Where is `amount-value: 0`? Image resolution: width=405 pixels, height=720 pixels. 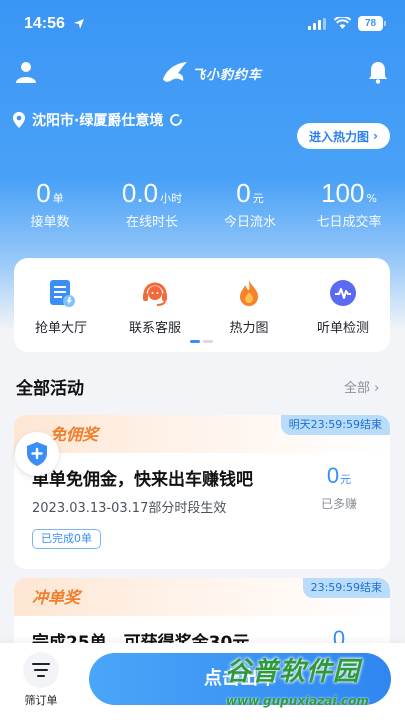 amount-value: 0 is located at coordinates (333, 475).